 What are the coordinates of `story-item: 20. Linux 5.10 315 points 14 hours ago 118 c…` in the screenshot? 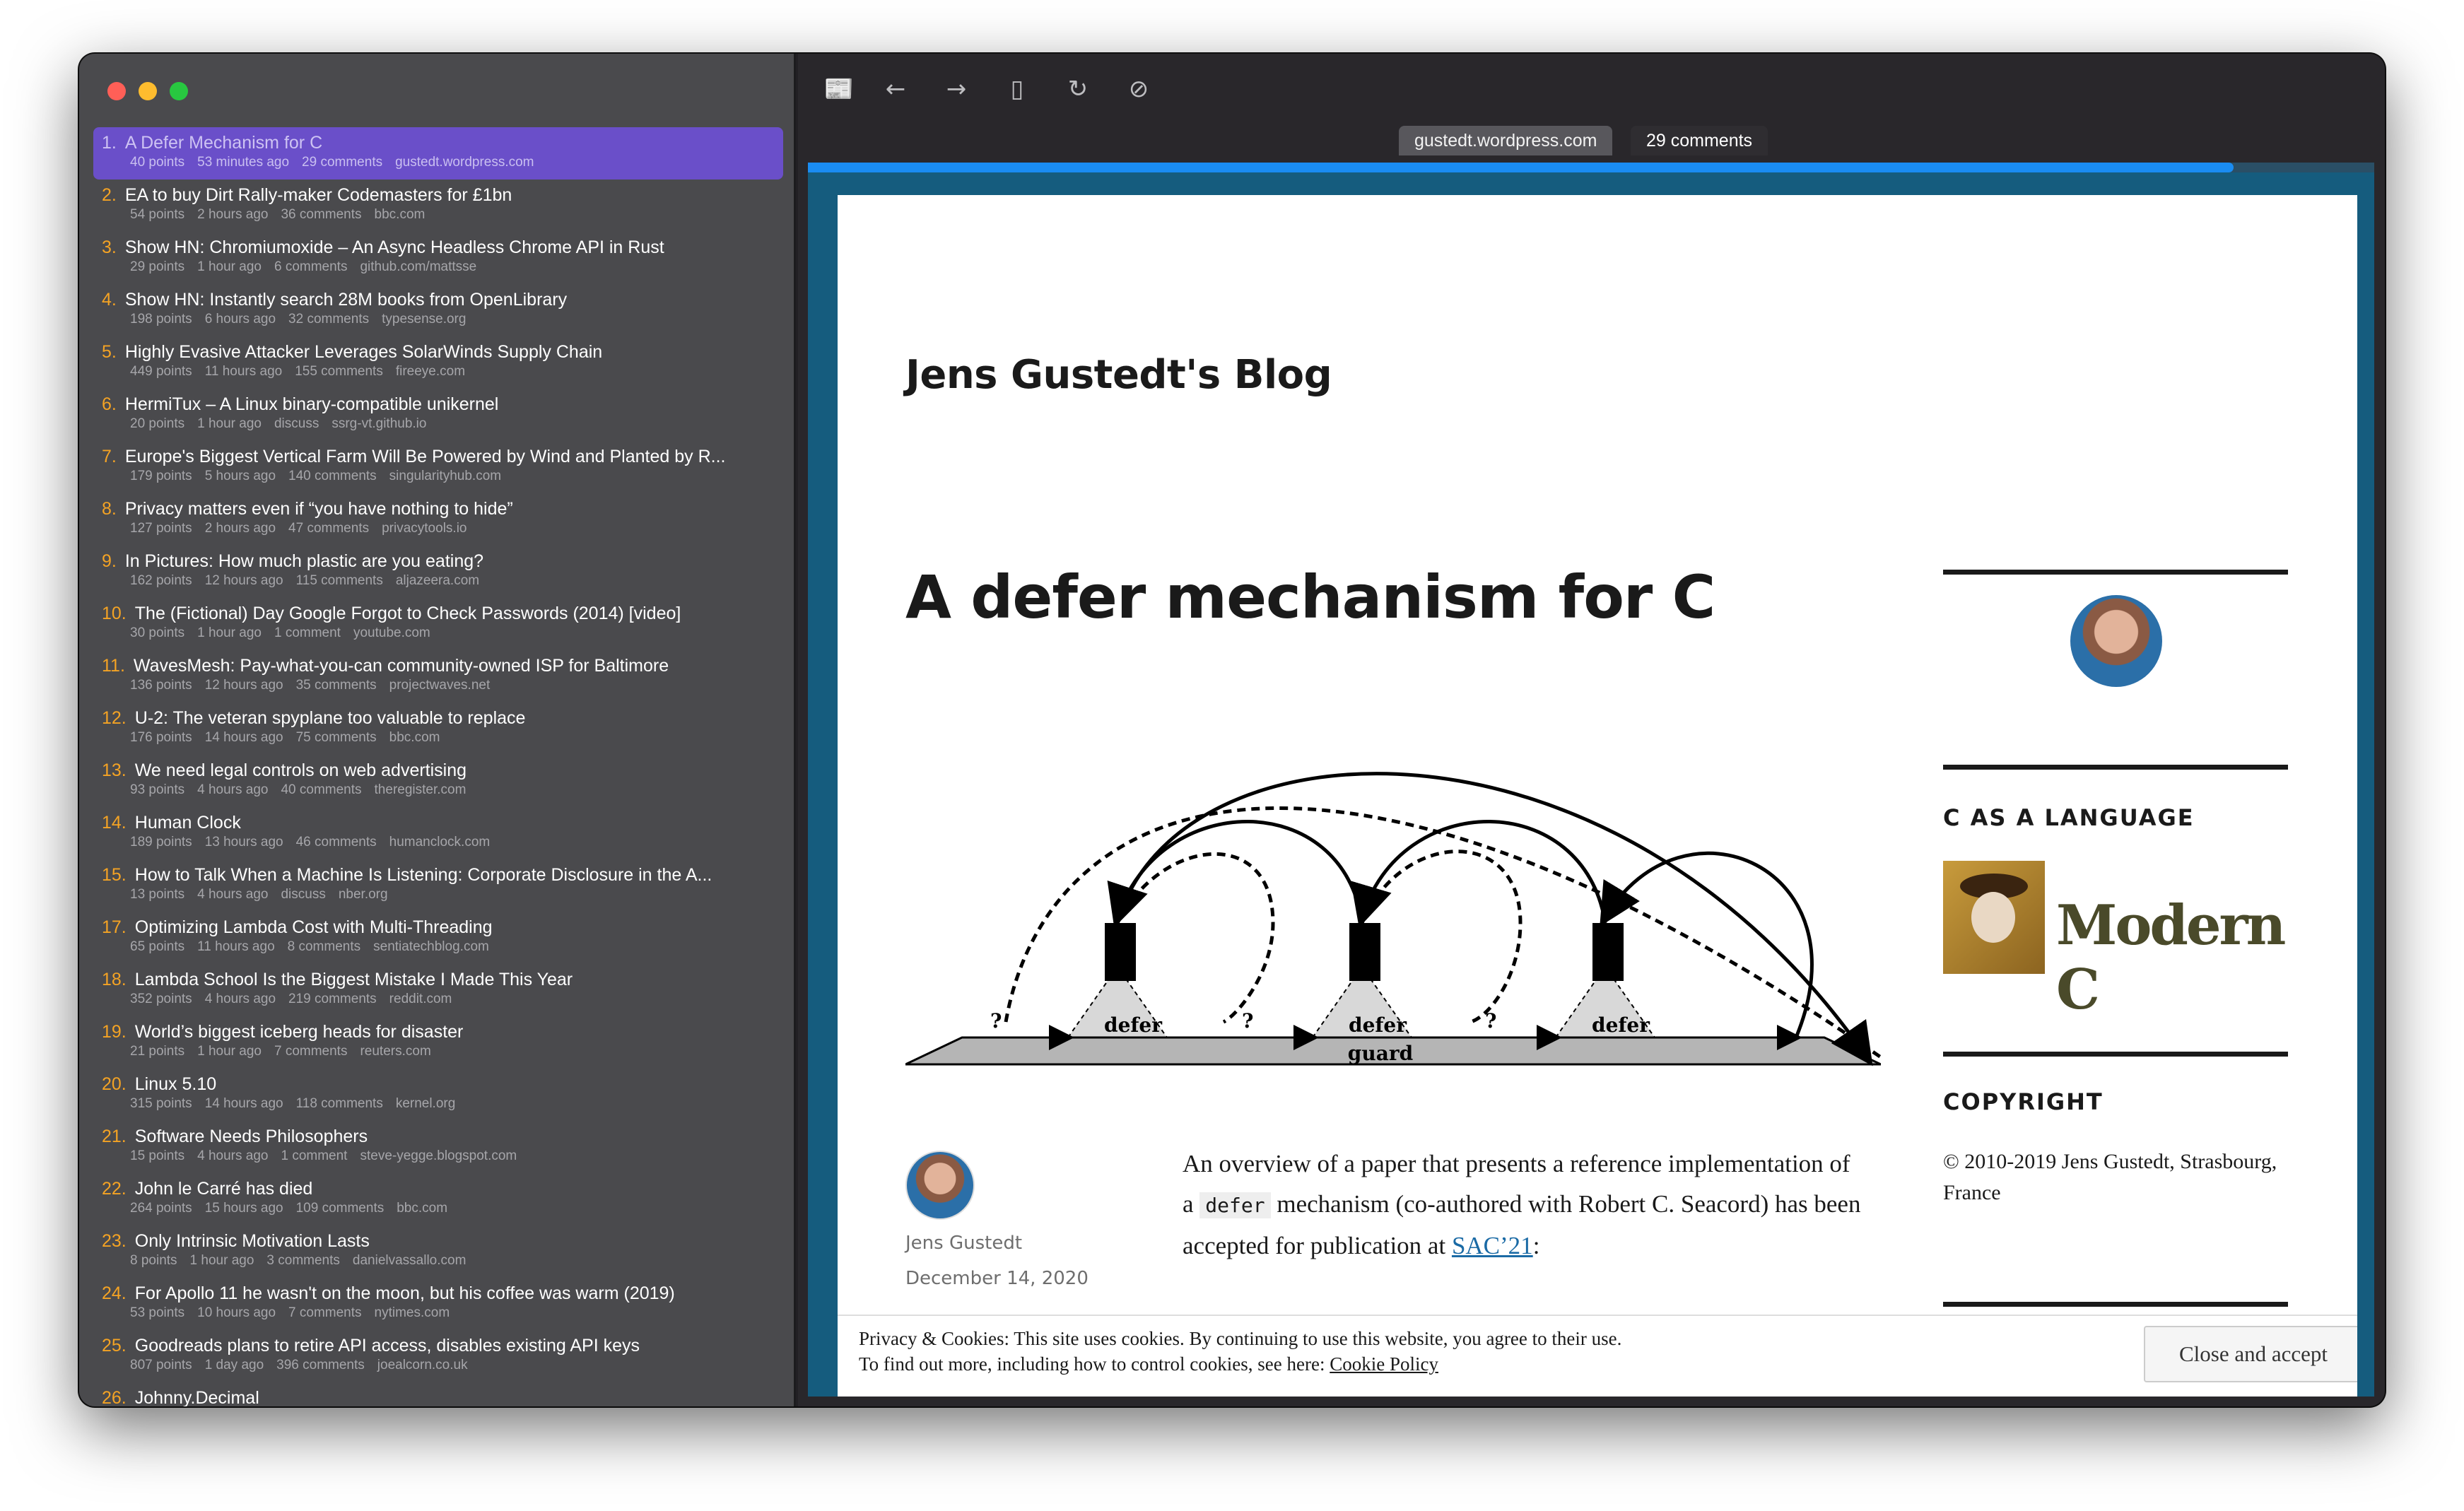 It's located at (438, 1095).